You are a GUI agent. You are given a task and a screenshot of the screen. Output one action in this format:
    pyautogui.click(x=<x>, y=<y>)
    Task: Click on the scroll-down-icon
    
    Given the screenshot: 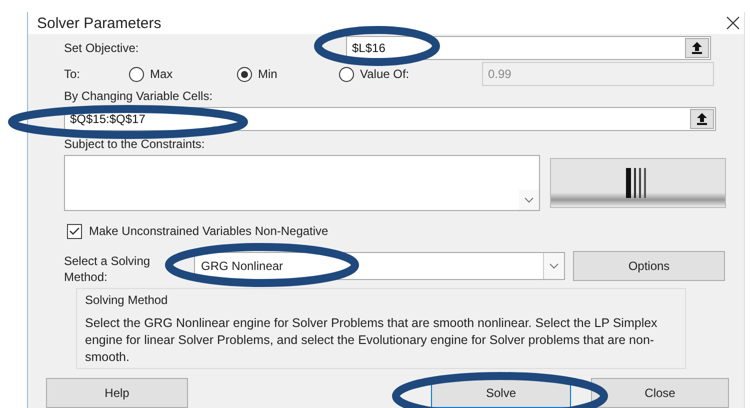 What is the action you would take?
    pyautogui.click(x=529, y=200)
    